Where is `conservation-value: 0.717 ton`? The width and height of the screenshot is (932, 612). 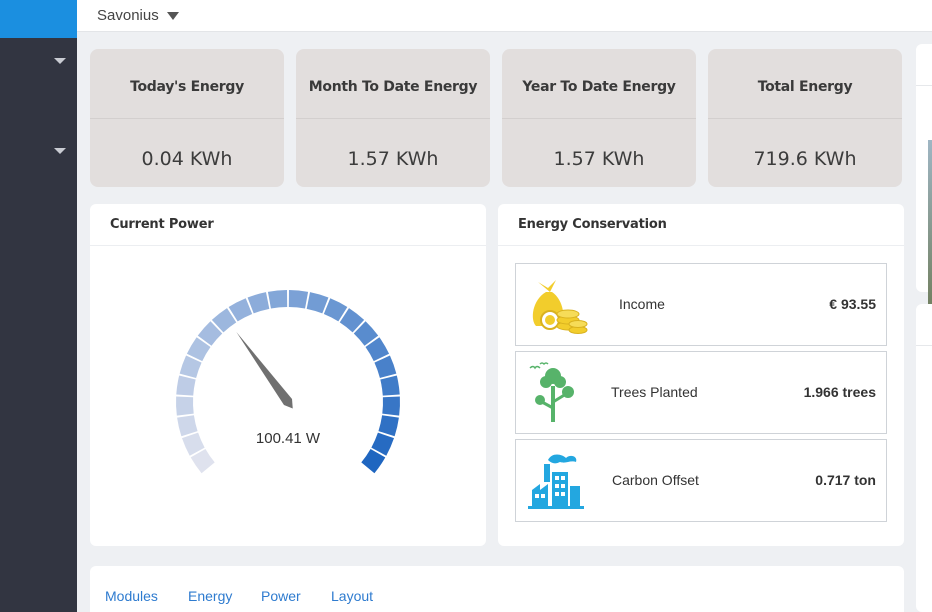
conservation-value: 0.717 ton is located at coordinates (845, 480).